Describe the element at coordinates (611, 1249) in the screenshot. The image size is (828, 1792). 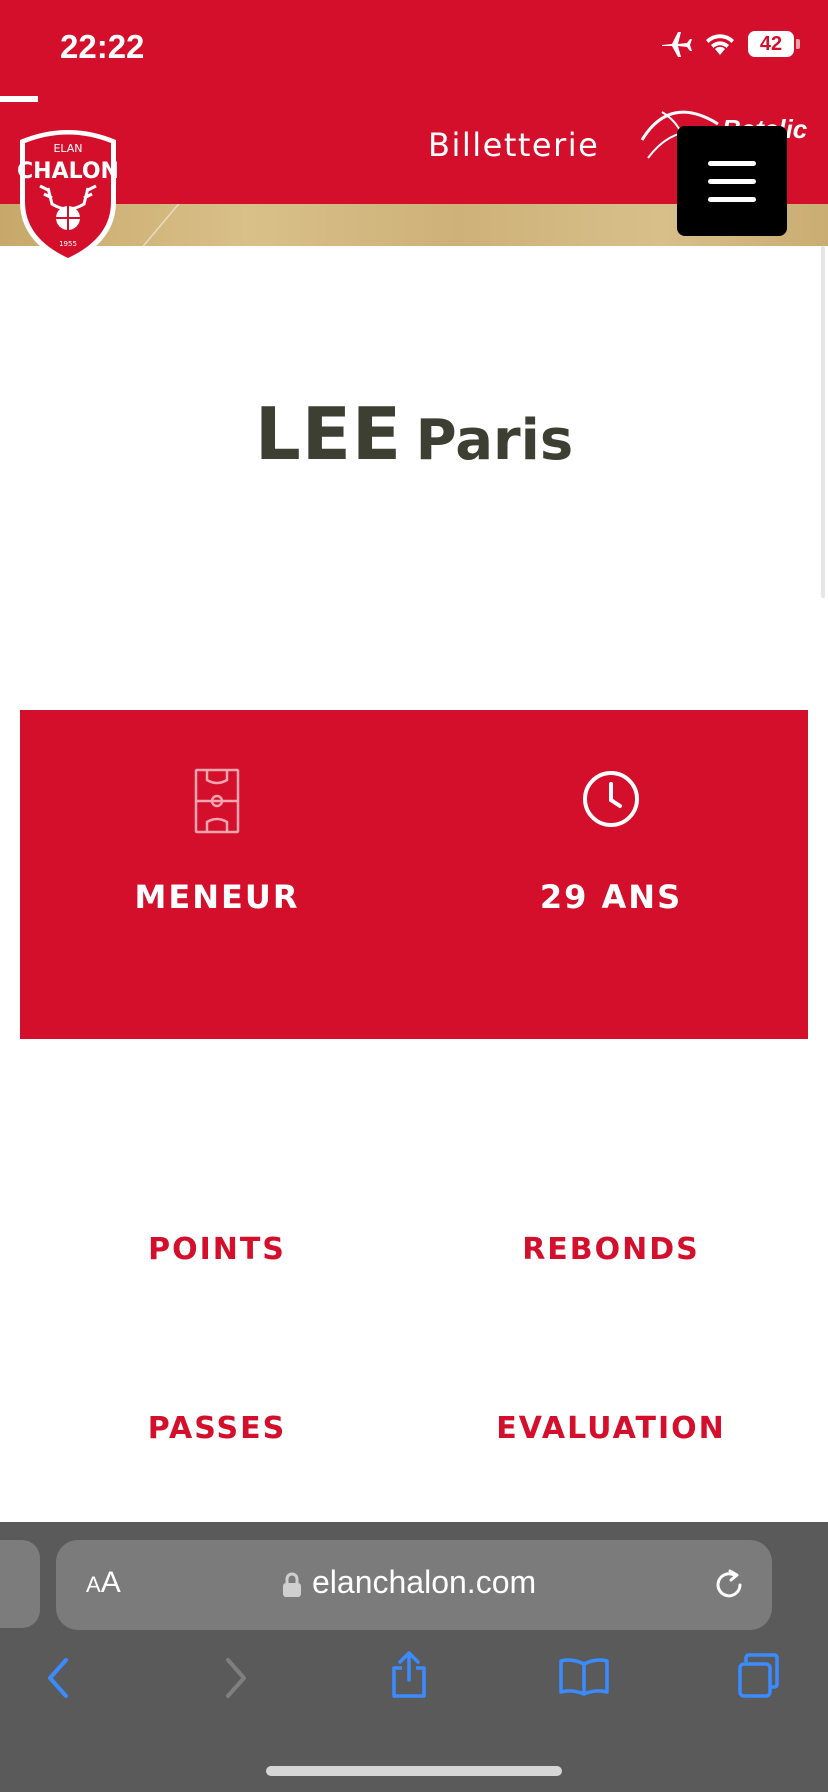
I see `stat-rebounds-label: REBONDS` at that location.